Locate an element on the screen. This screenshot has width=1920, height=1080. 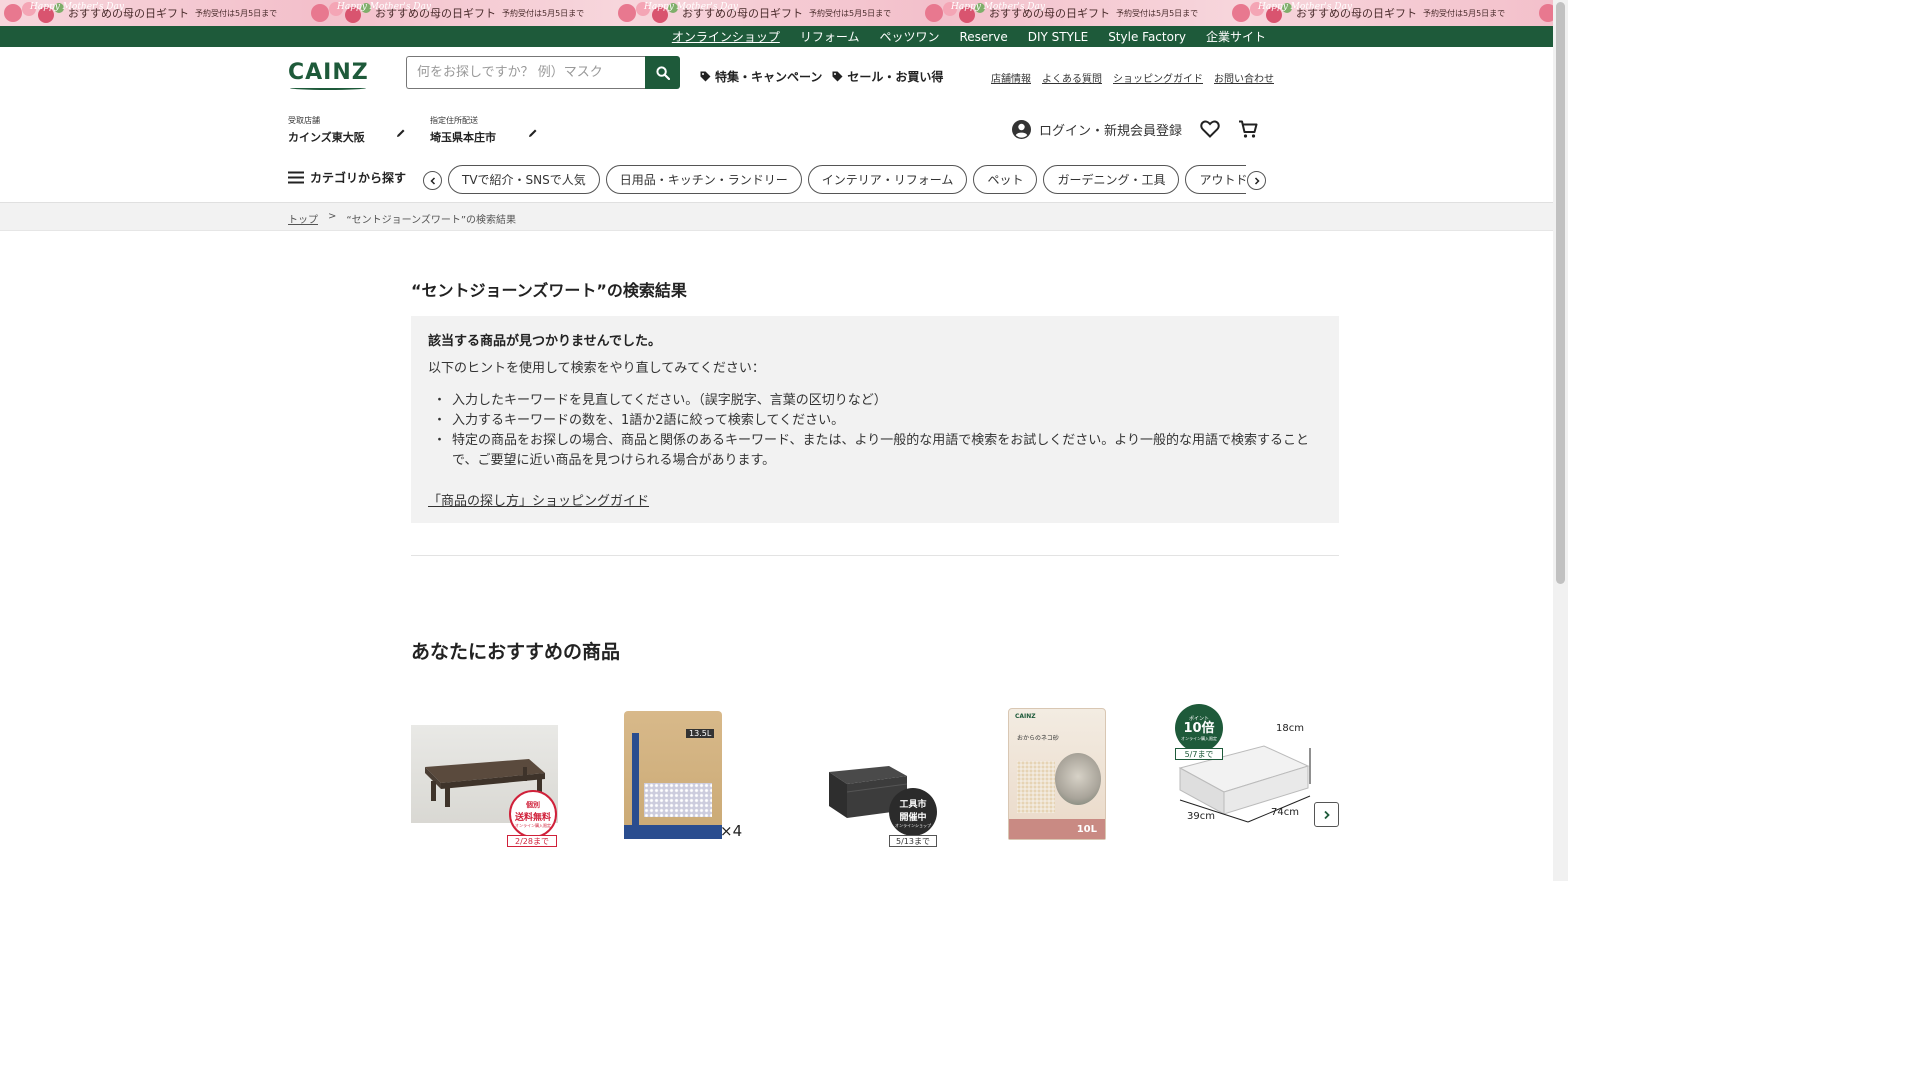
breadcrumb-home: トップ is located at coordinates (303, 218).